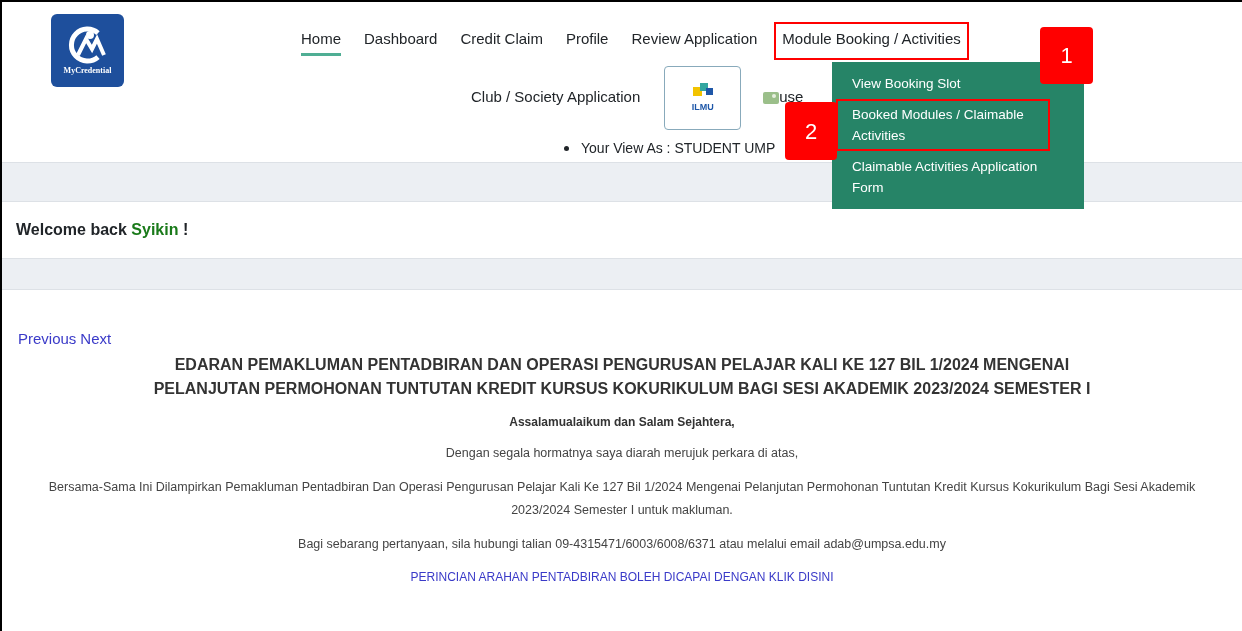 The image size is (1242, 631). Describe the element at coordinates (96, 339) in the screenshot. I see `next-link: Next` at that location.